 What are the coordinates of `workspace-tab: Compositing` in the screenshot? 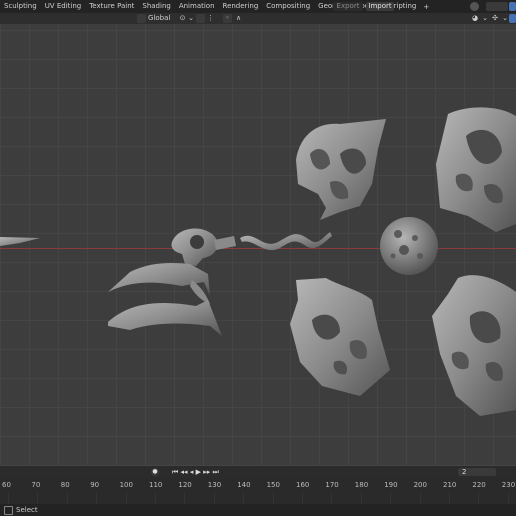 It's located at (288, 6).